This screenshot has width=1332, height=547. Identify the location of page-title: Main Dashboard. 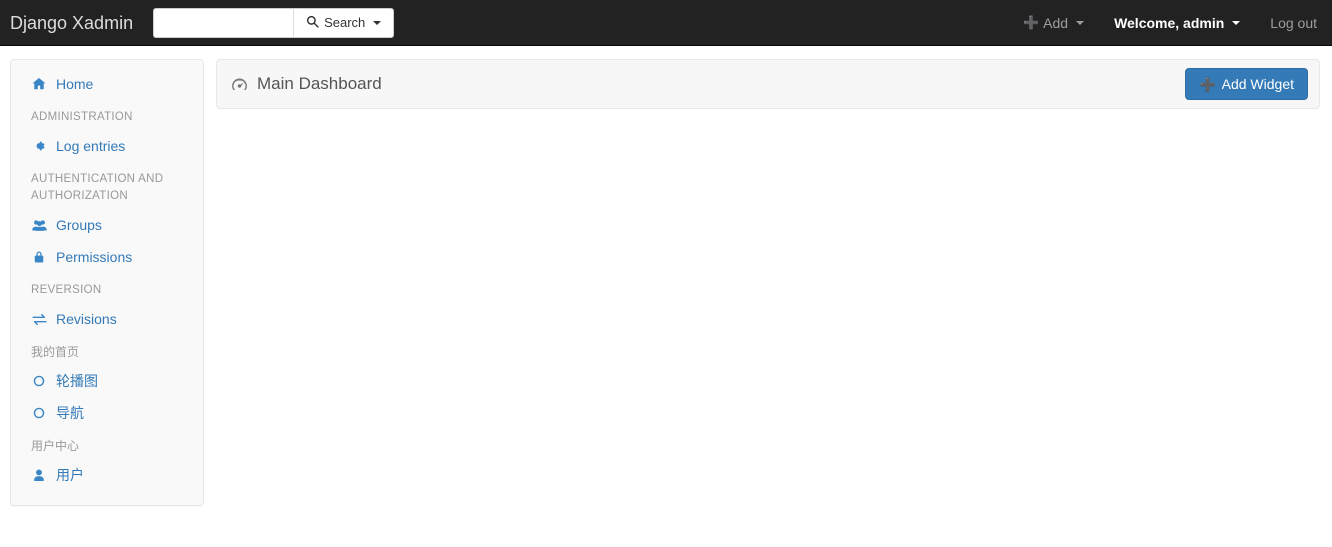
(306, 84).